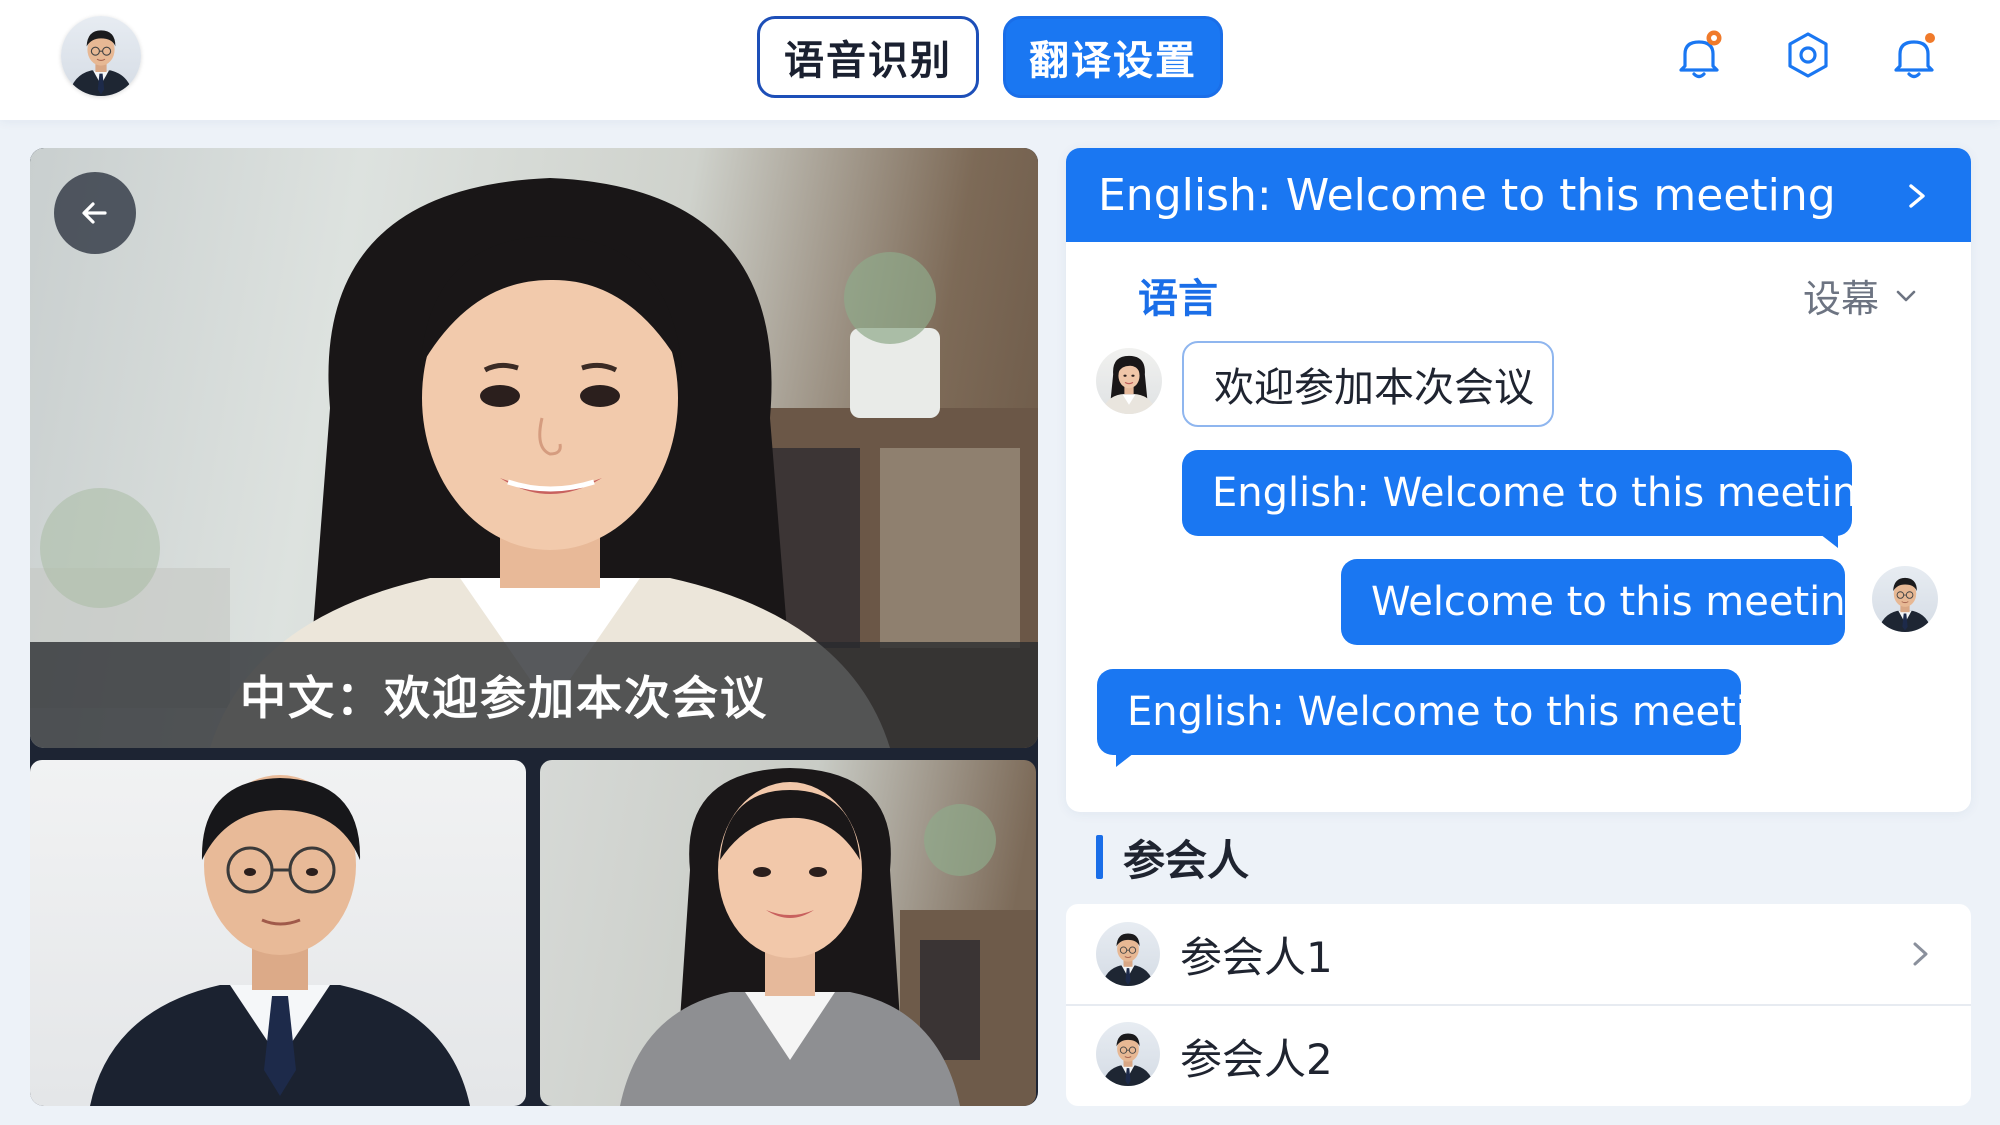 This screenshot has height=1125, width=2000. I want to click on message-avatar-woman, so click(1129, 381).